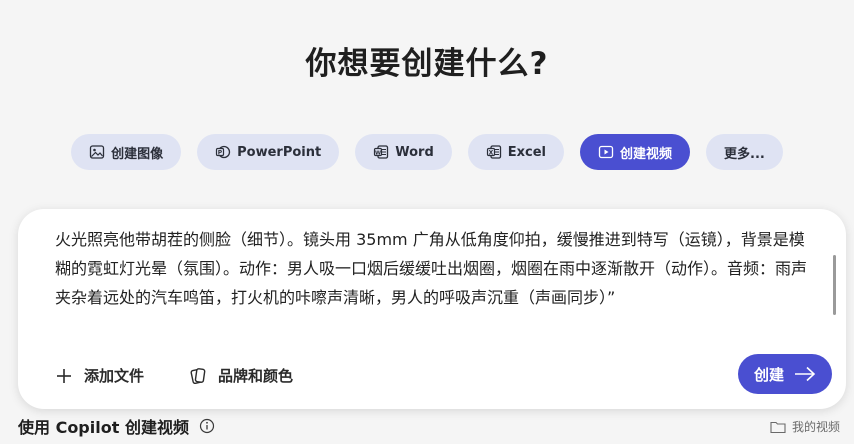 This screenshot has height=444, width=854. I want to click on image-icon, so click(97, 152).